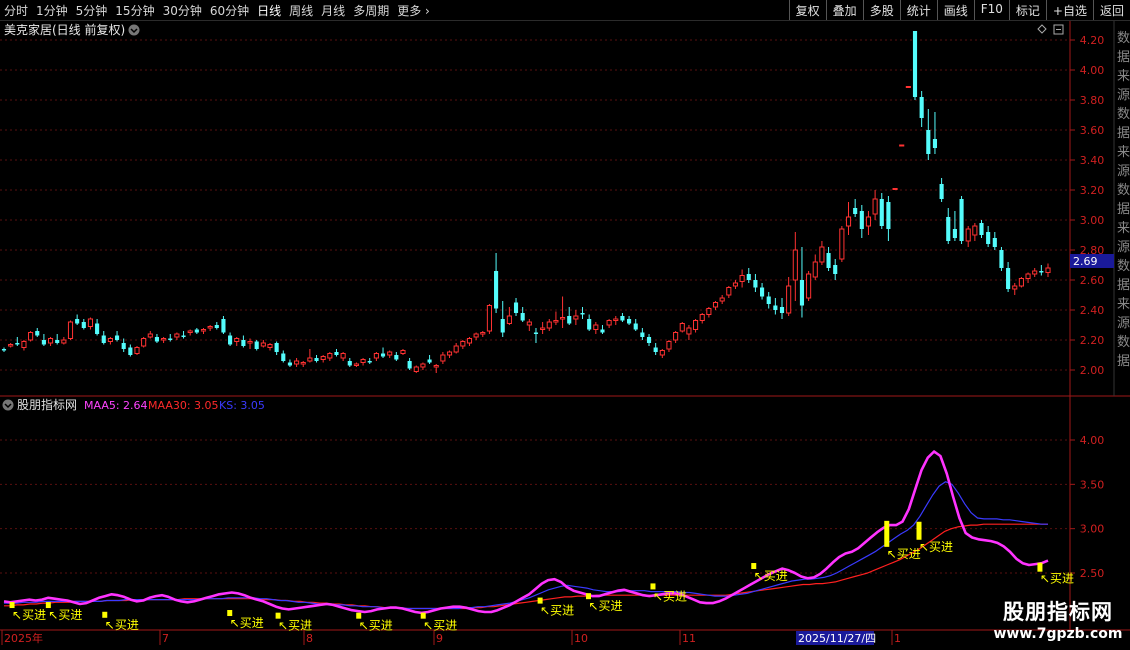  I want to click on y-tick-label: 2.60, so click(1092, 280).